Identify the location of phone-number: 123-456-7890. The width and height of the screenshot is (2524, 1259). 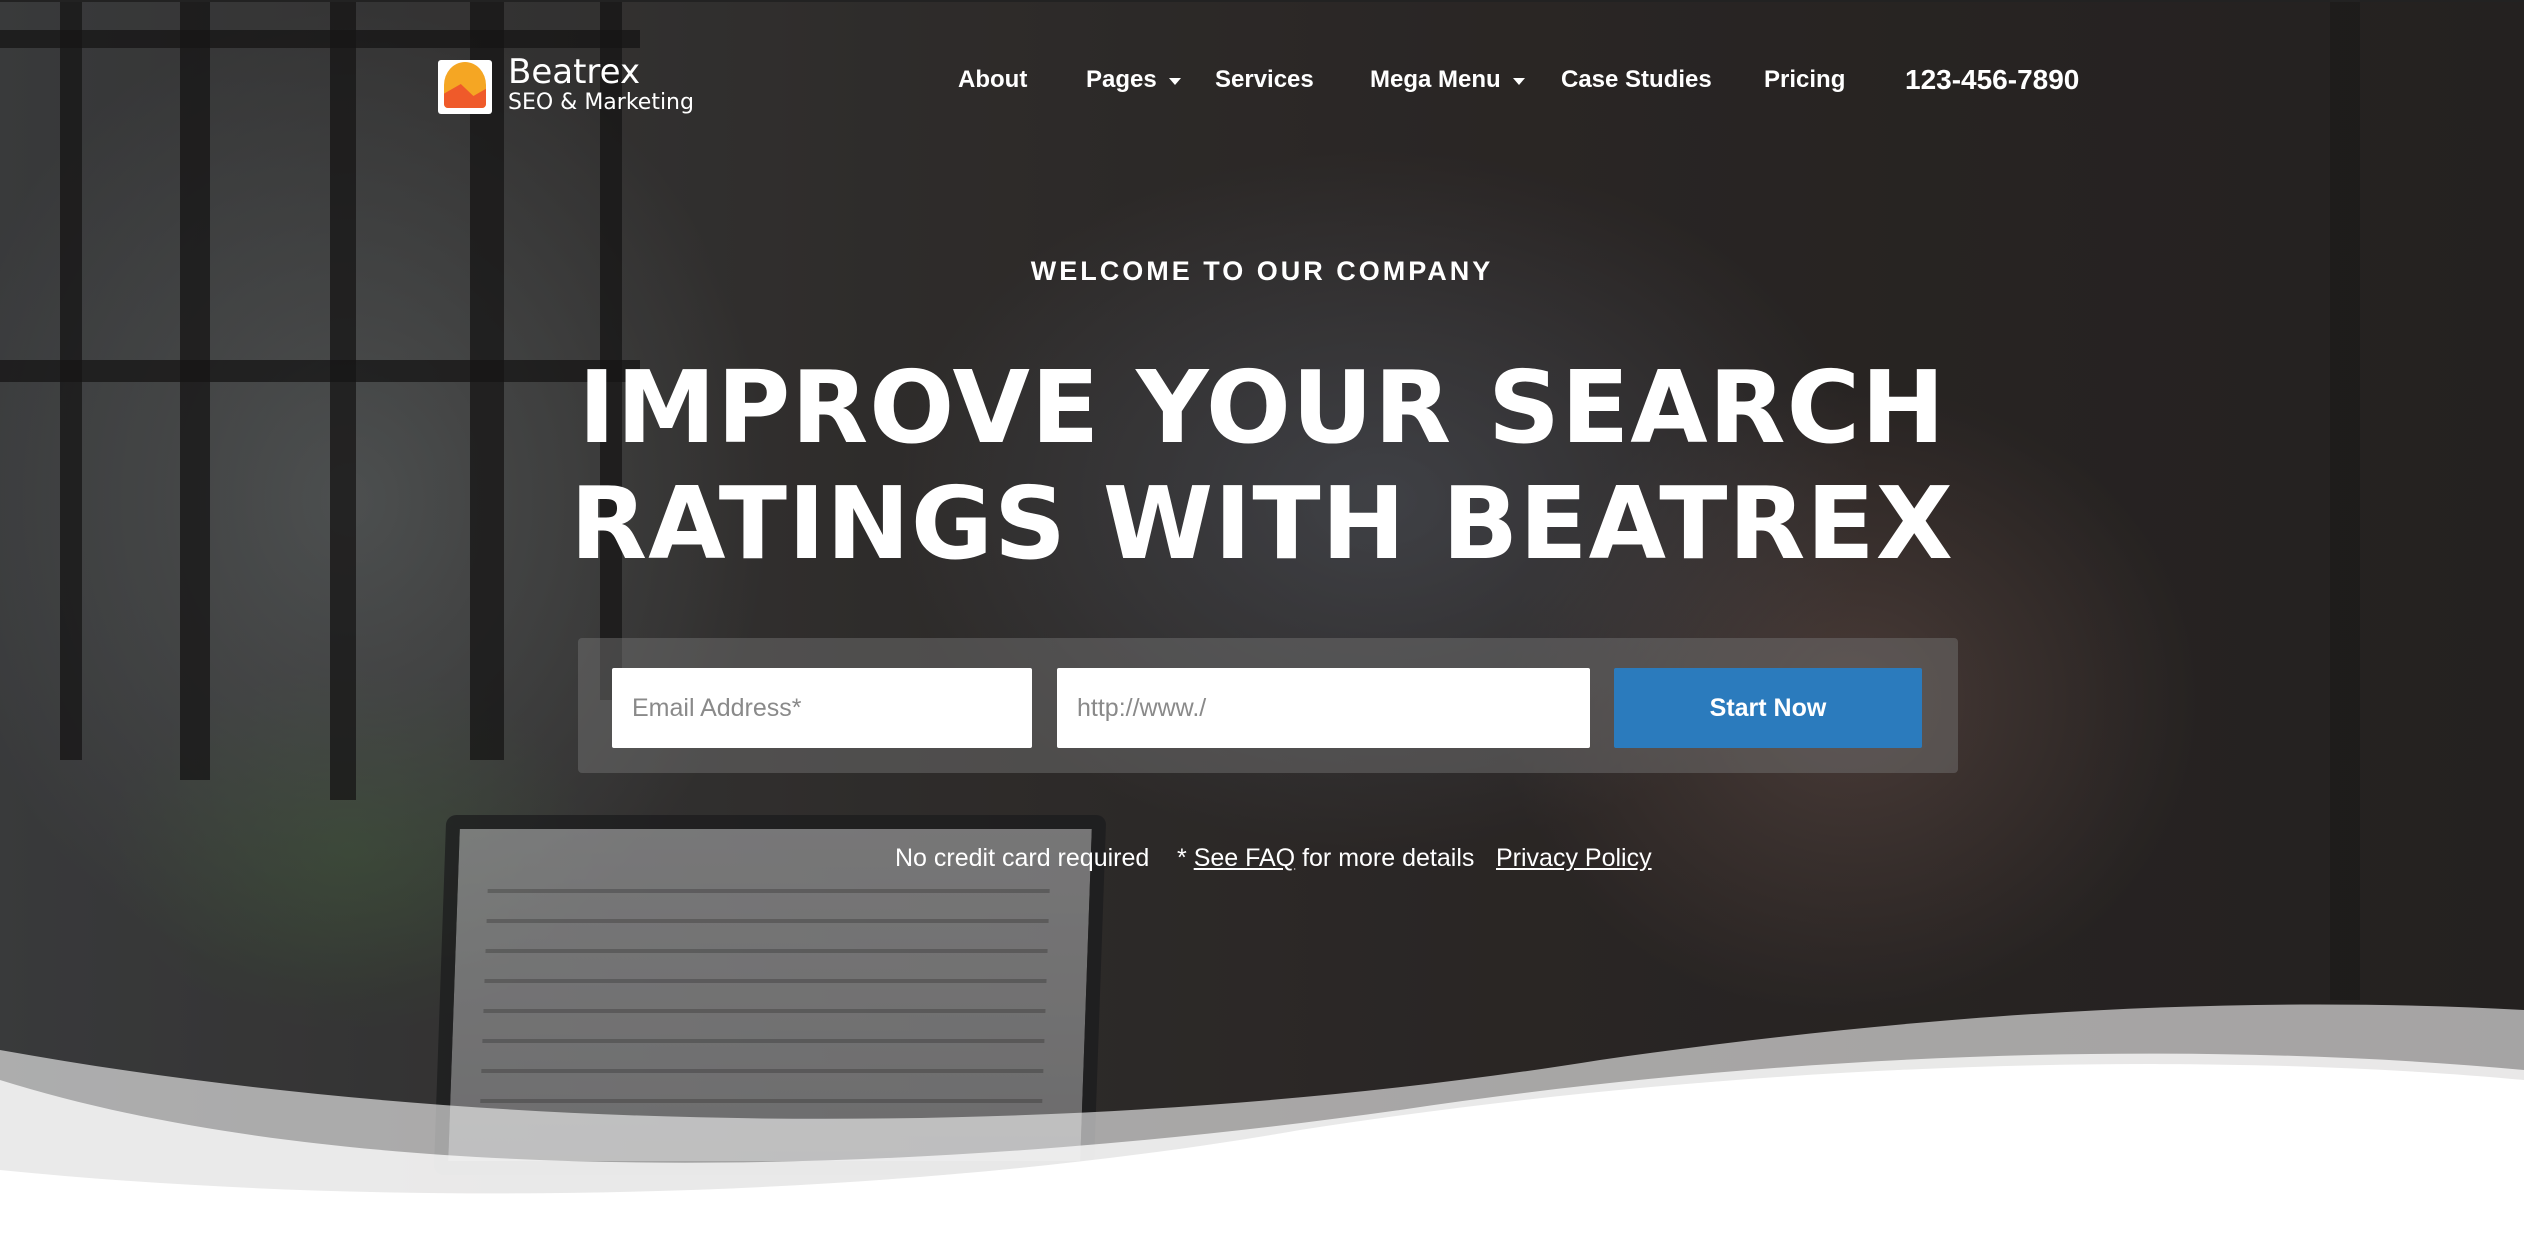
(1992, 80).